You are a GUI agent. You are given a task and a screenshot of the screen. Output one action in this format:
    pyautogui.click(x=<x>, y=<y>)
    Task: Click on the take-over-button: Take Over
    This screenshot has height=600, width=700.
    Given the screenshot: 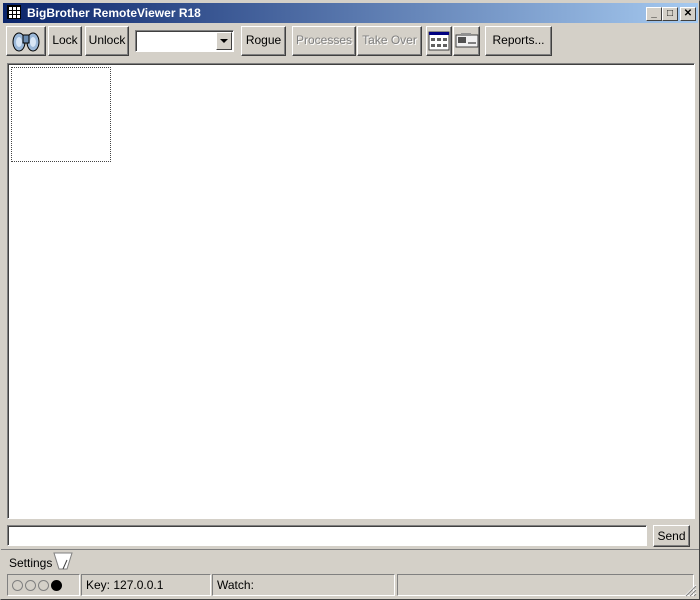 What is the action you would take?
    pyautogui.click(x=389, y=41)
    